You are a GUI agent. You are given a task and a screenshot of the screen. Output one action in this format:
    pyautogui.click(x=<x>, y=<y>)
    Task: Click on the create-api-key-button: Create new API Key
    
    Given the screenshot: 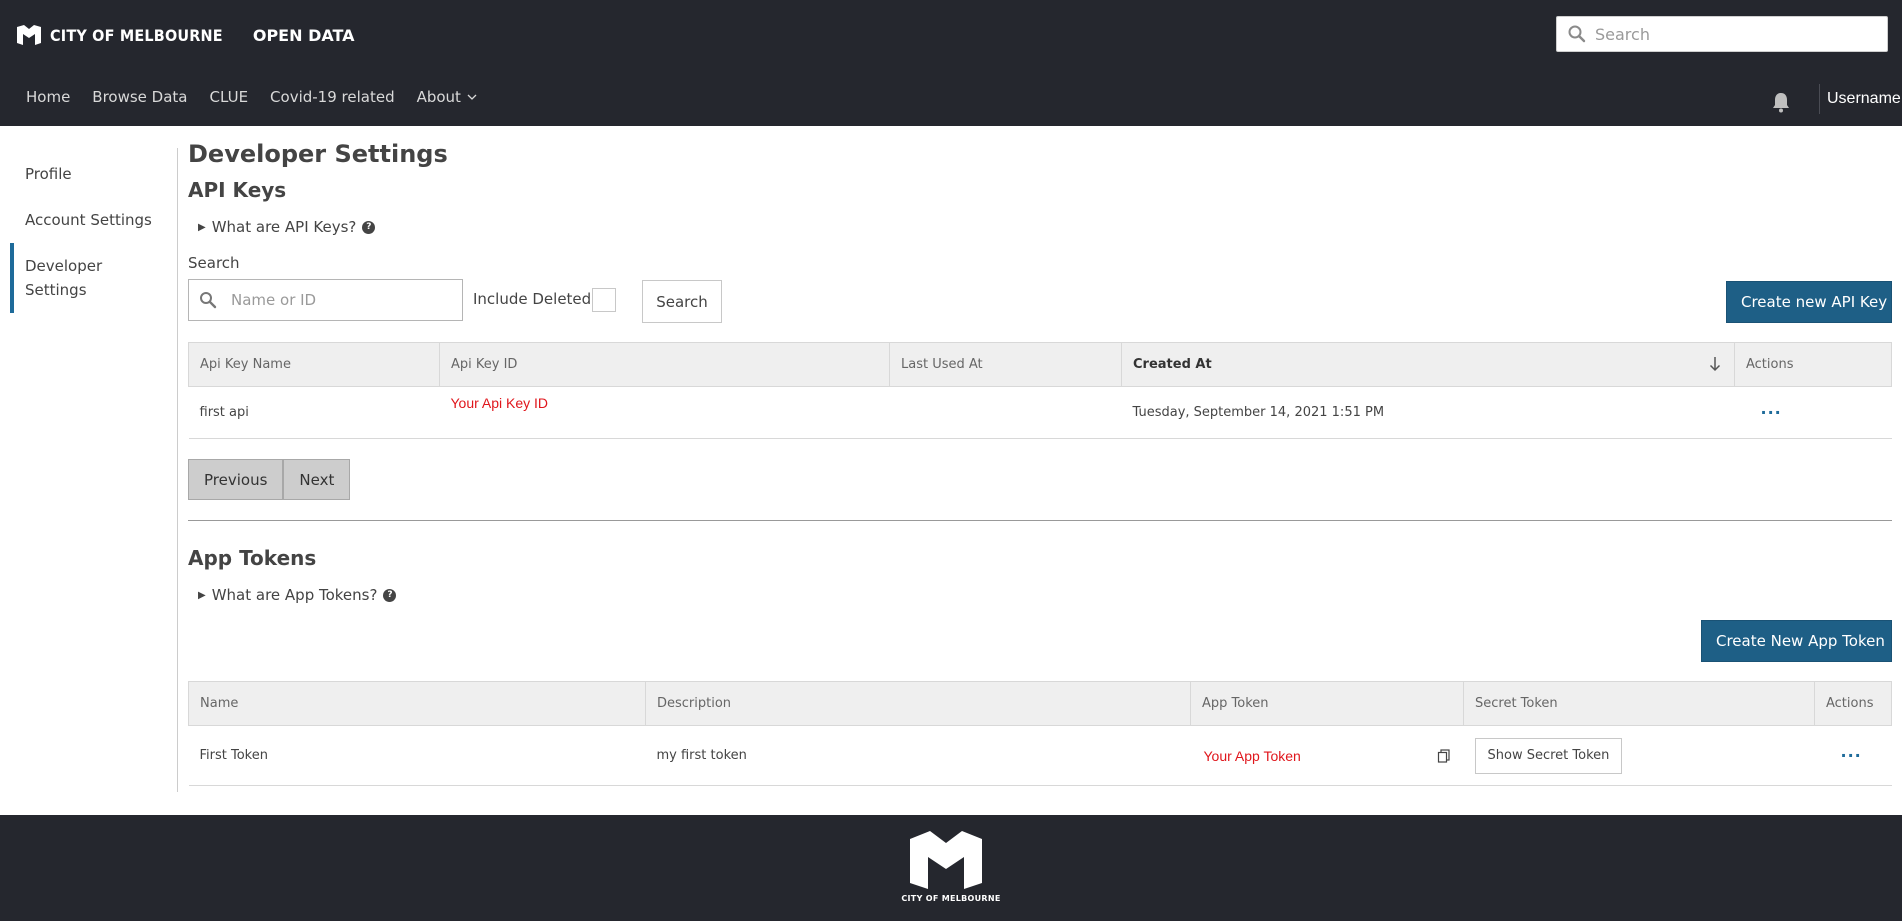 What is the action you would take?
    pyautogui.click(x=1809, y=302)
    